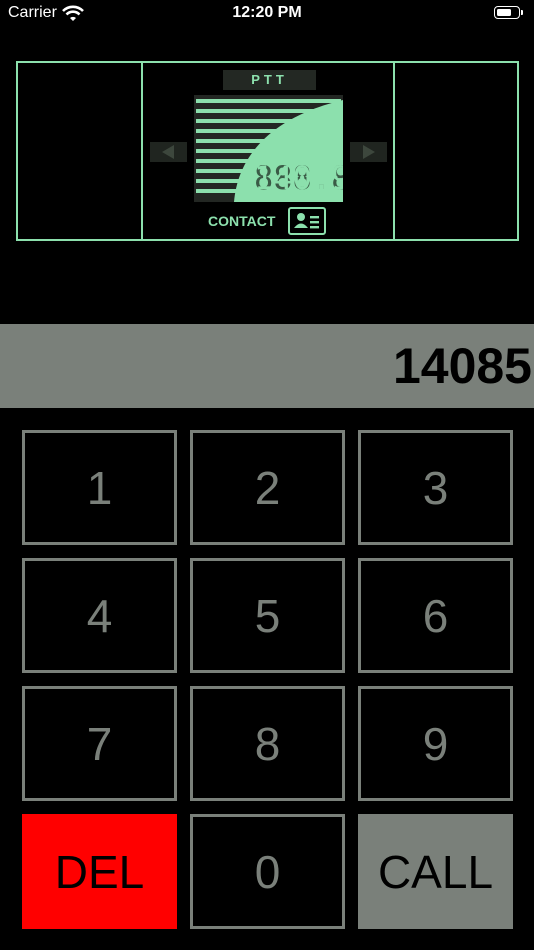 This screenshot has width=534, height=950. I want to click on key-9-button: 9, so click(435, 743).